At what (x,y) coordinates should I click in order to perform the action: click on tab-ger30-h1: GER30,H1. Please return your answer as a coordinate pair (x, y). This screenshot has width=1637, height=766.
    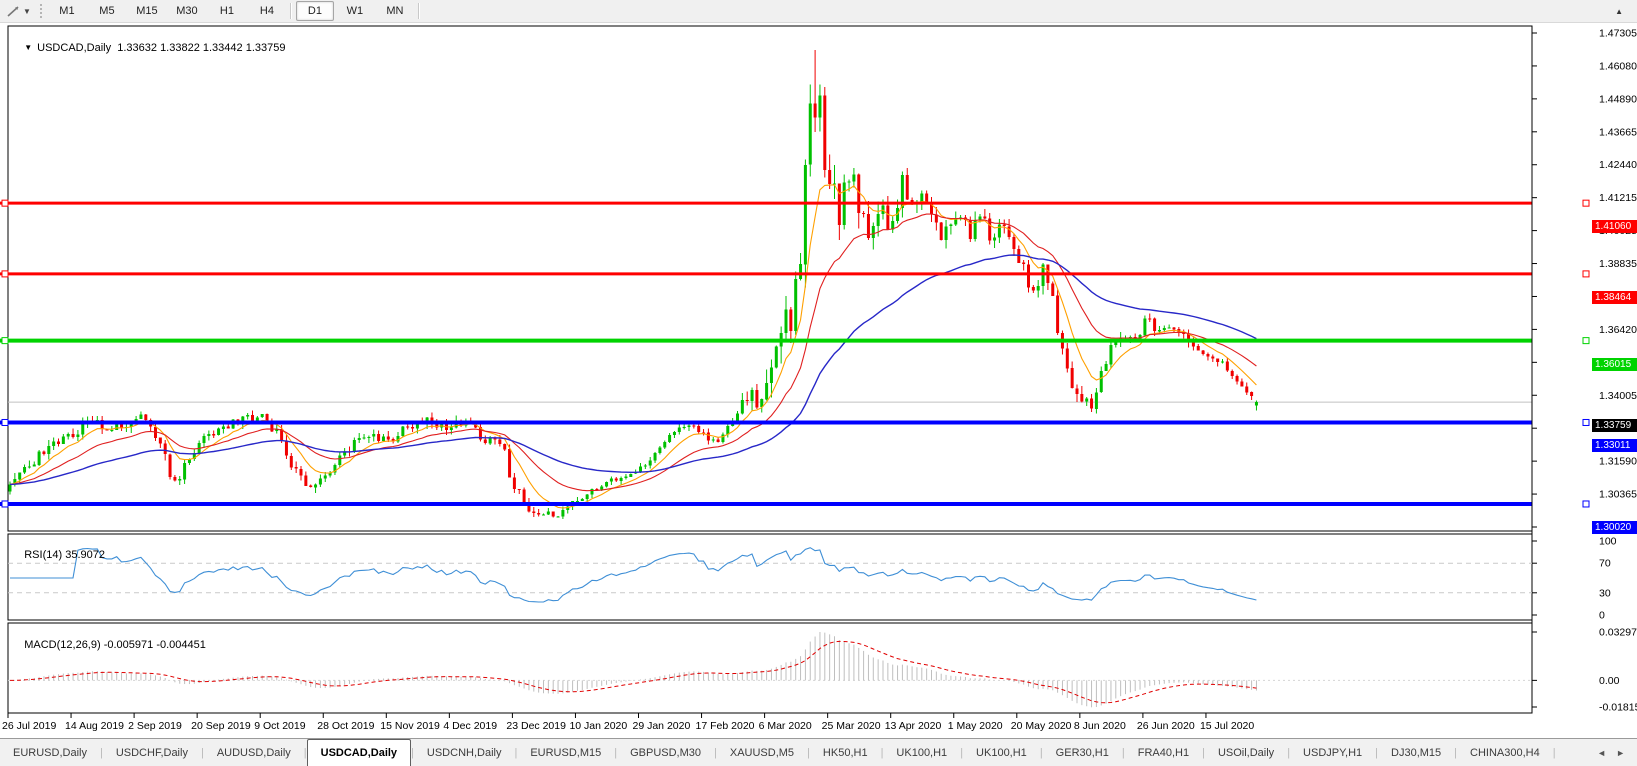
    Looking at the image, I should click on (1082, 752).